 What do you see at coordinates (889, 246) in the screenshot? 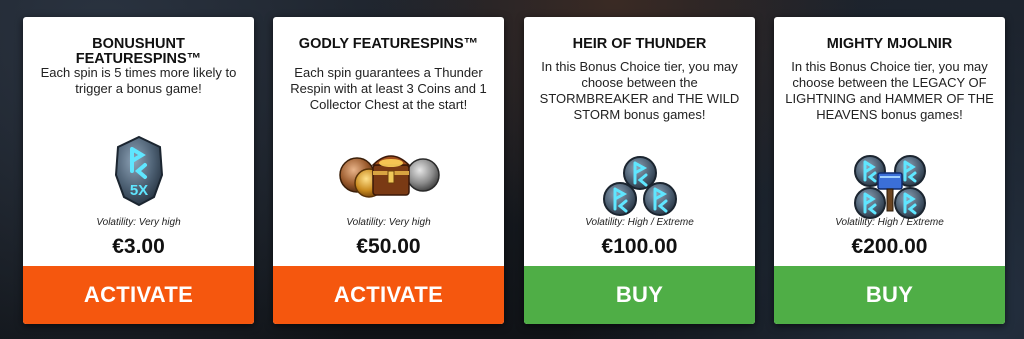
I see `price-label: €200.00` at bounding box center [889, 246].